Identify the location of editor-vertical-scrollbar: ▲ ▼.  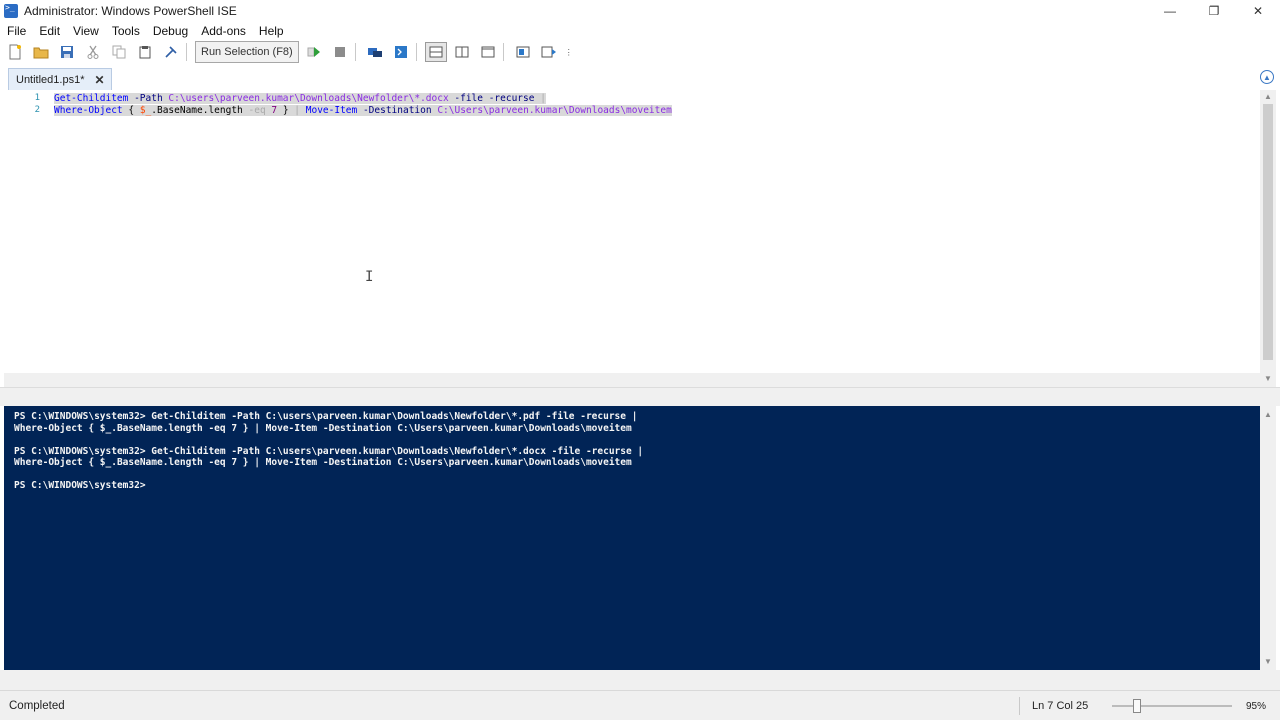
(1268, 238).